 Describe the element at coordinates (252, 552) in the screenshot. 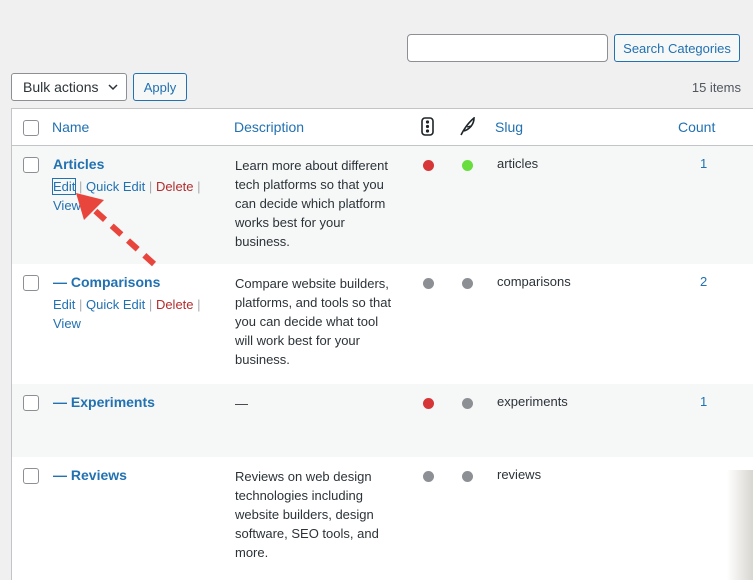

I see `description-line: more.` at that location.